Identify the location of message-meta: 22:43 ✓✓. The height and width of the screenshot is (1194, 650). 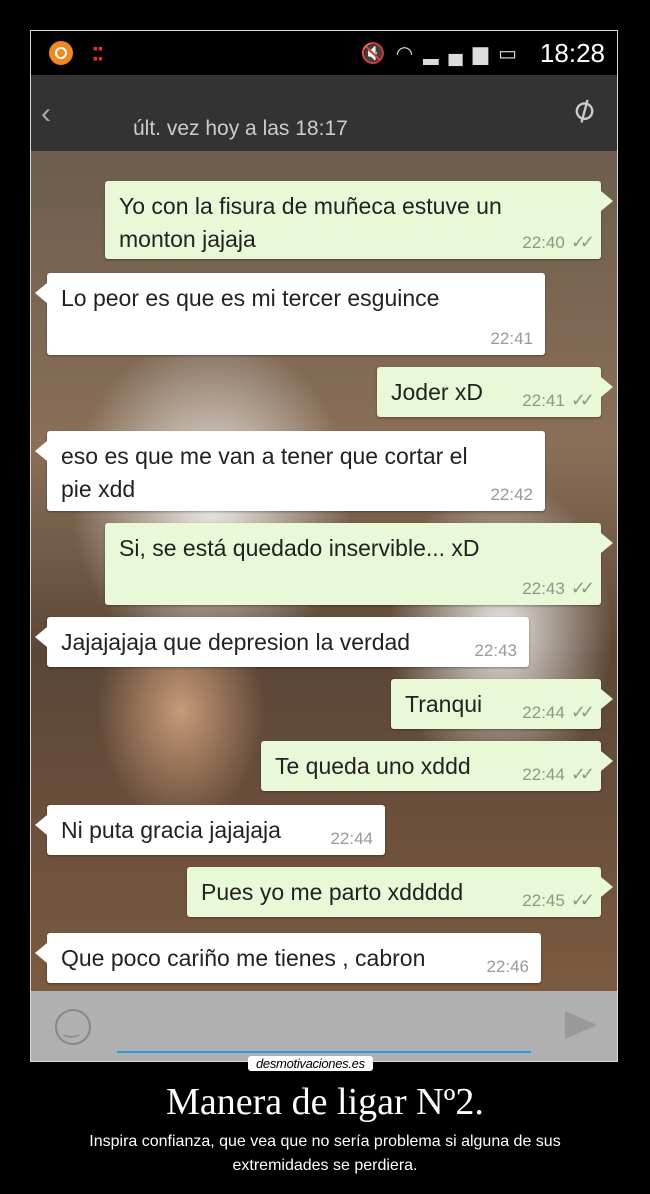
(558, 588).